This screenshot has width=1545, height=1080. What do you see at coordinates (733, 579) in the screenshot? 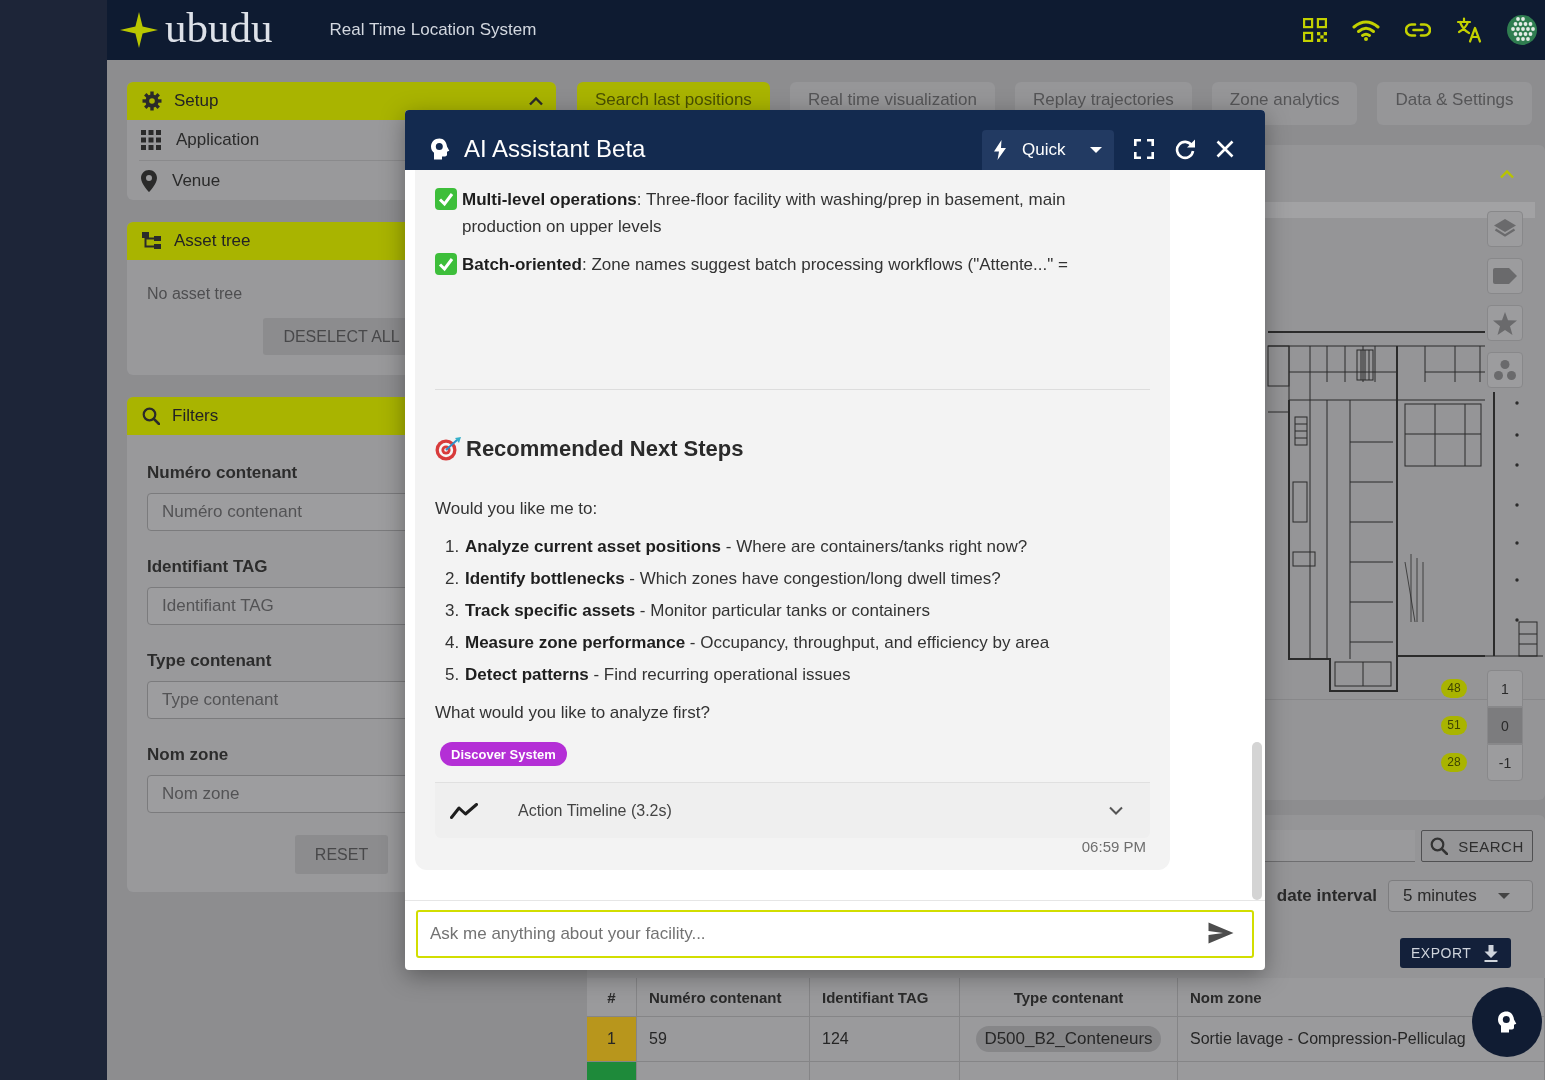
I see `step-text: Identify bottlenecks - Which zones have congestion/long dwell times?` at bounding box center [733, 579].